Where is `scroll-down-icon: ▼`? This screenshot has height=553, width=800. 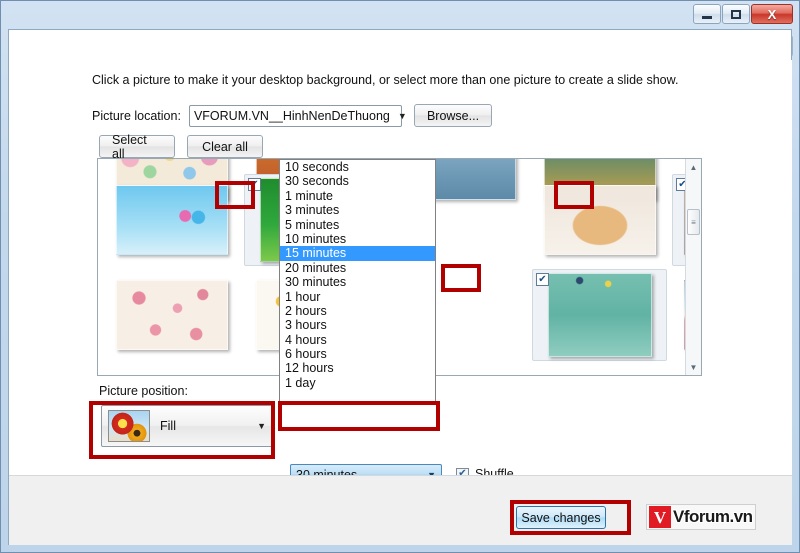
scroll-down-icon: ▼ is located at coordinates (693, 367).